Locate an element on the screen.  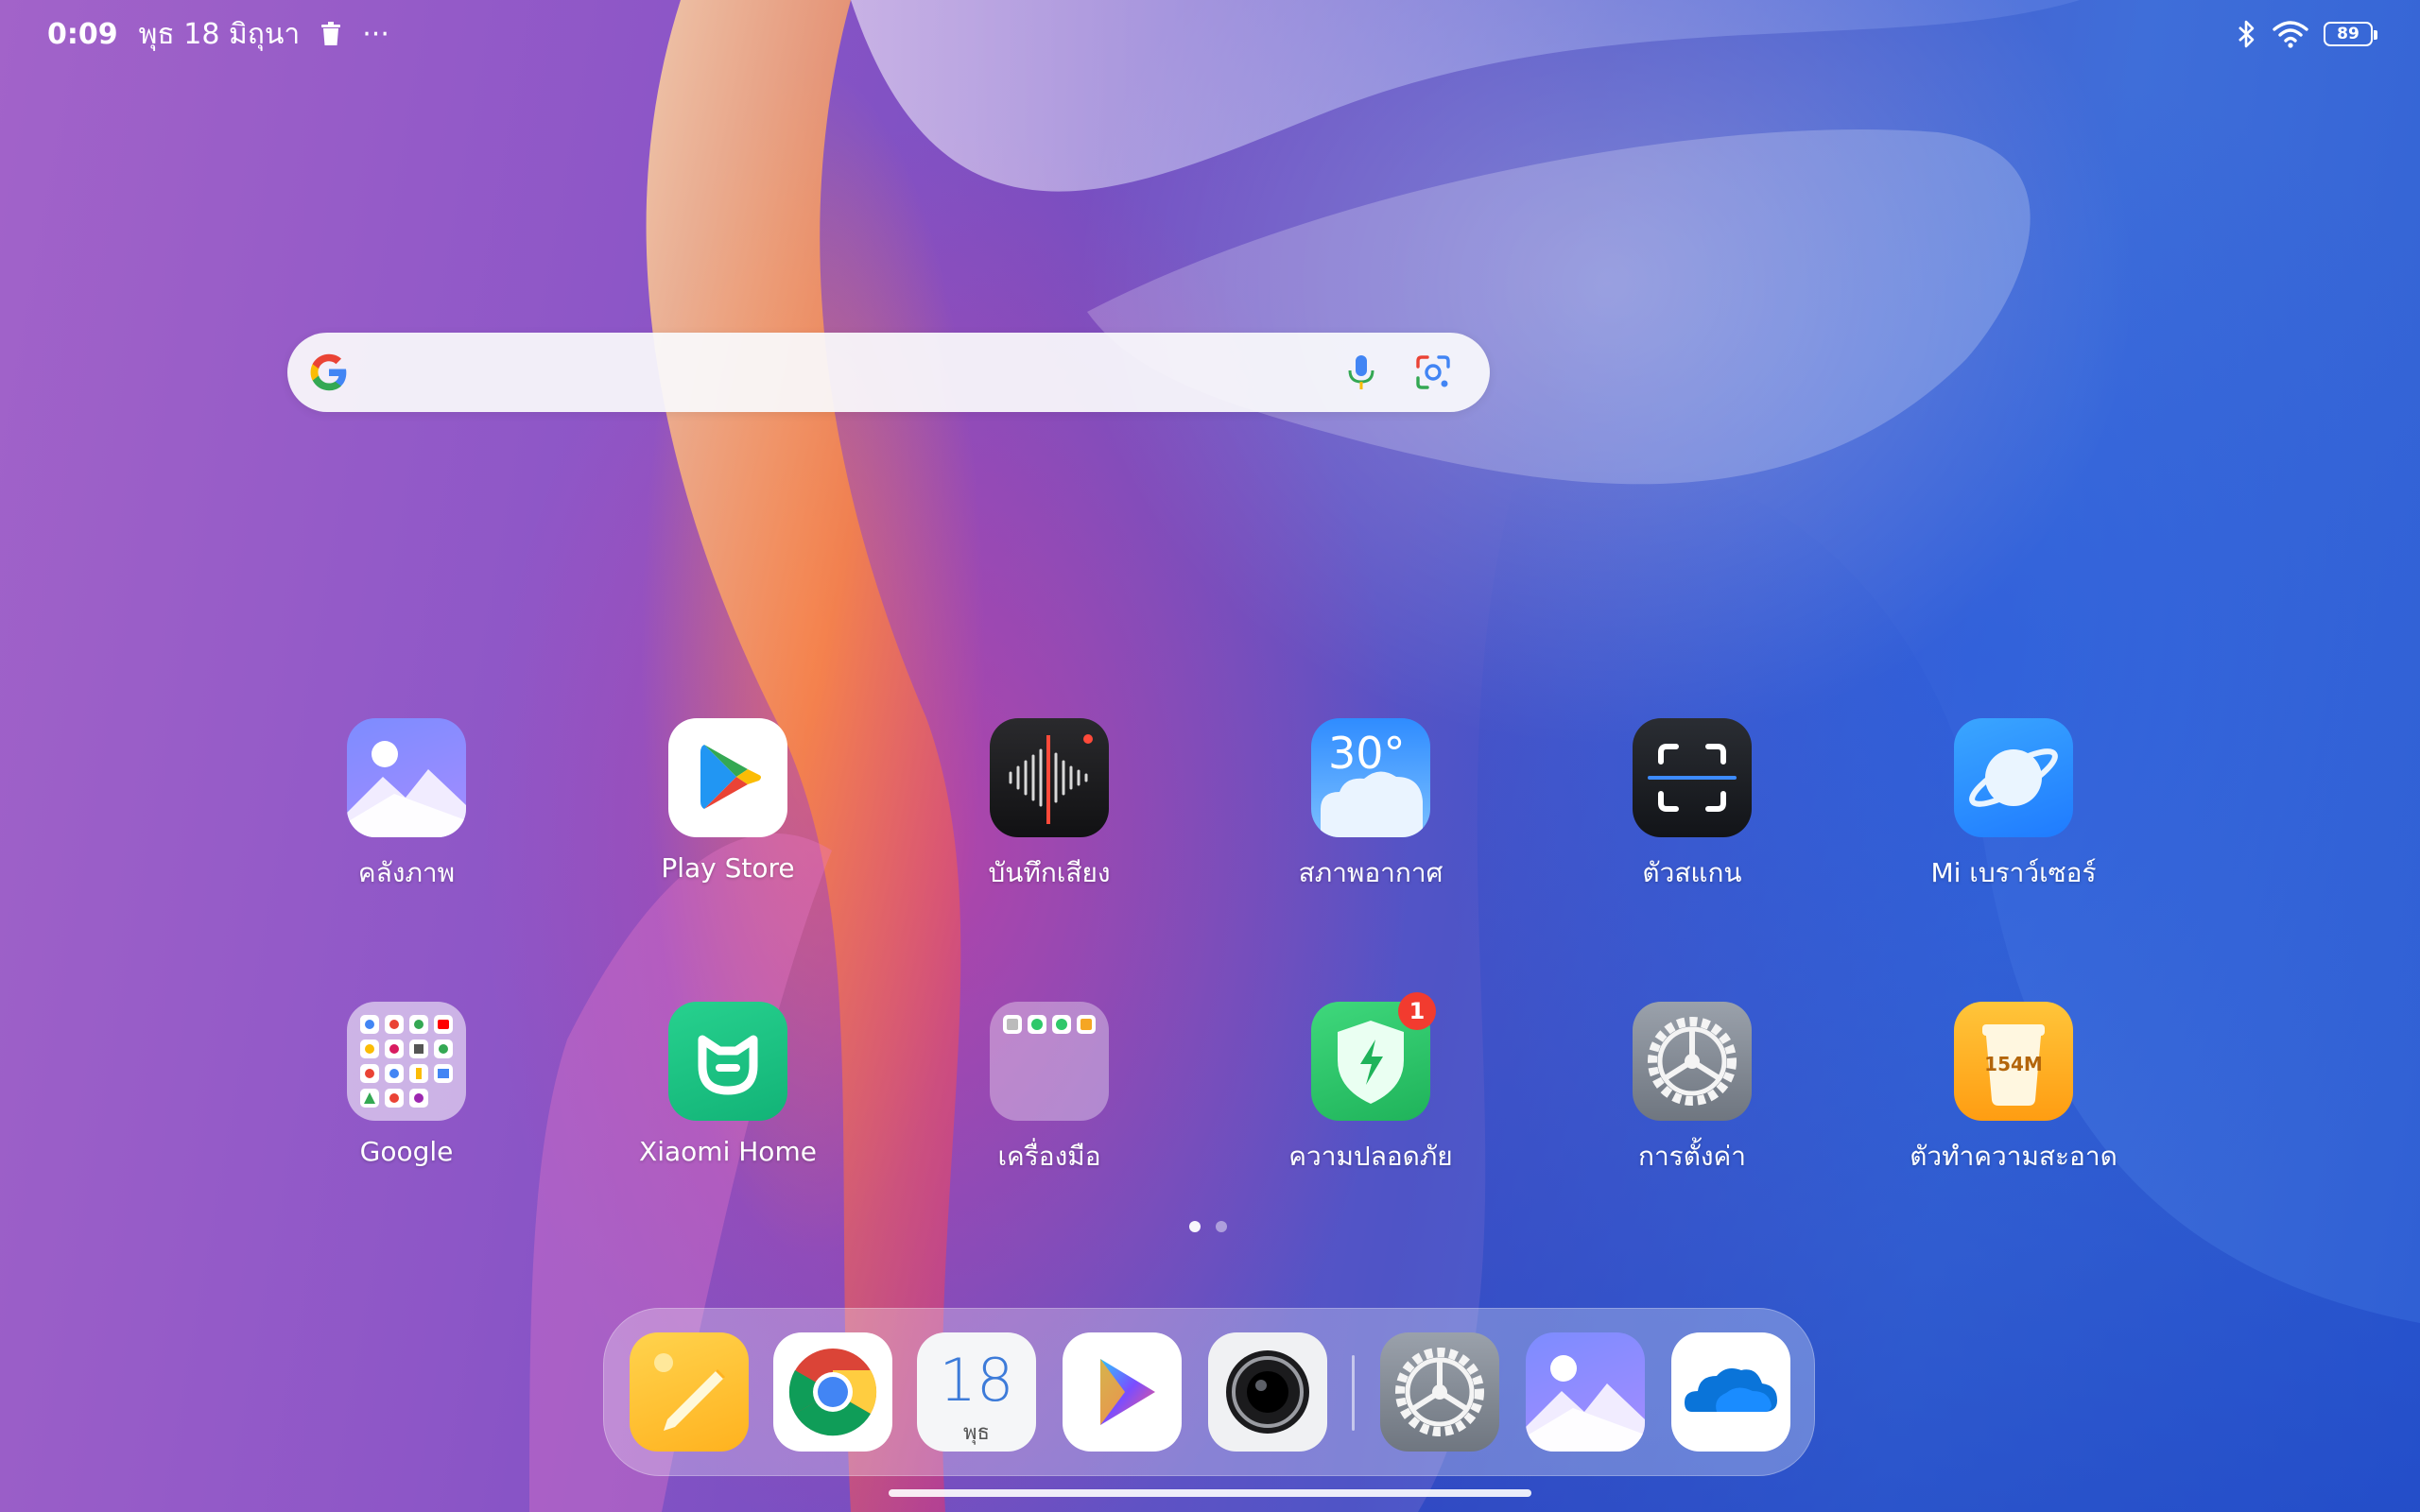
app-label: ความปลอดภัย is located at coordinates (1370, 1156).